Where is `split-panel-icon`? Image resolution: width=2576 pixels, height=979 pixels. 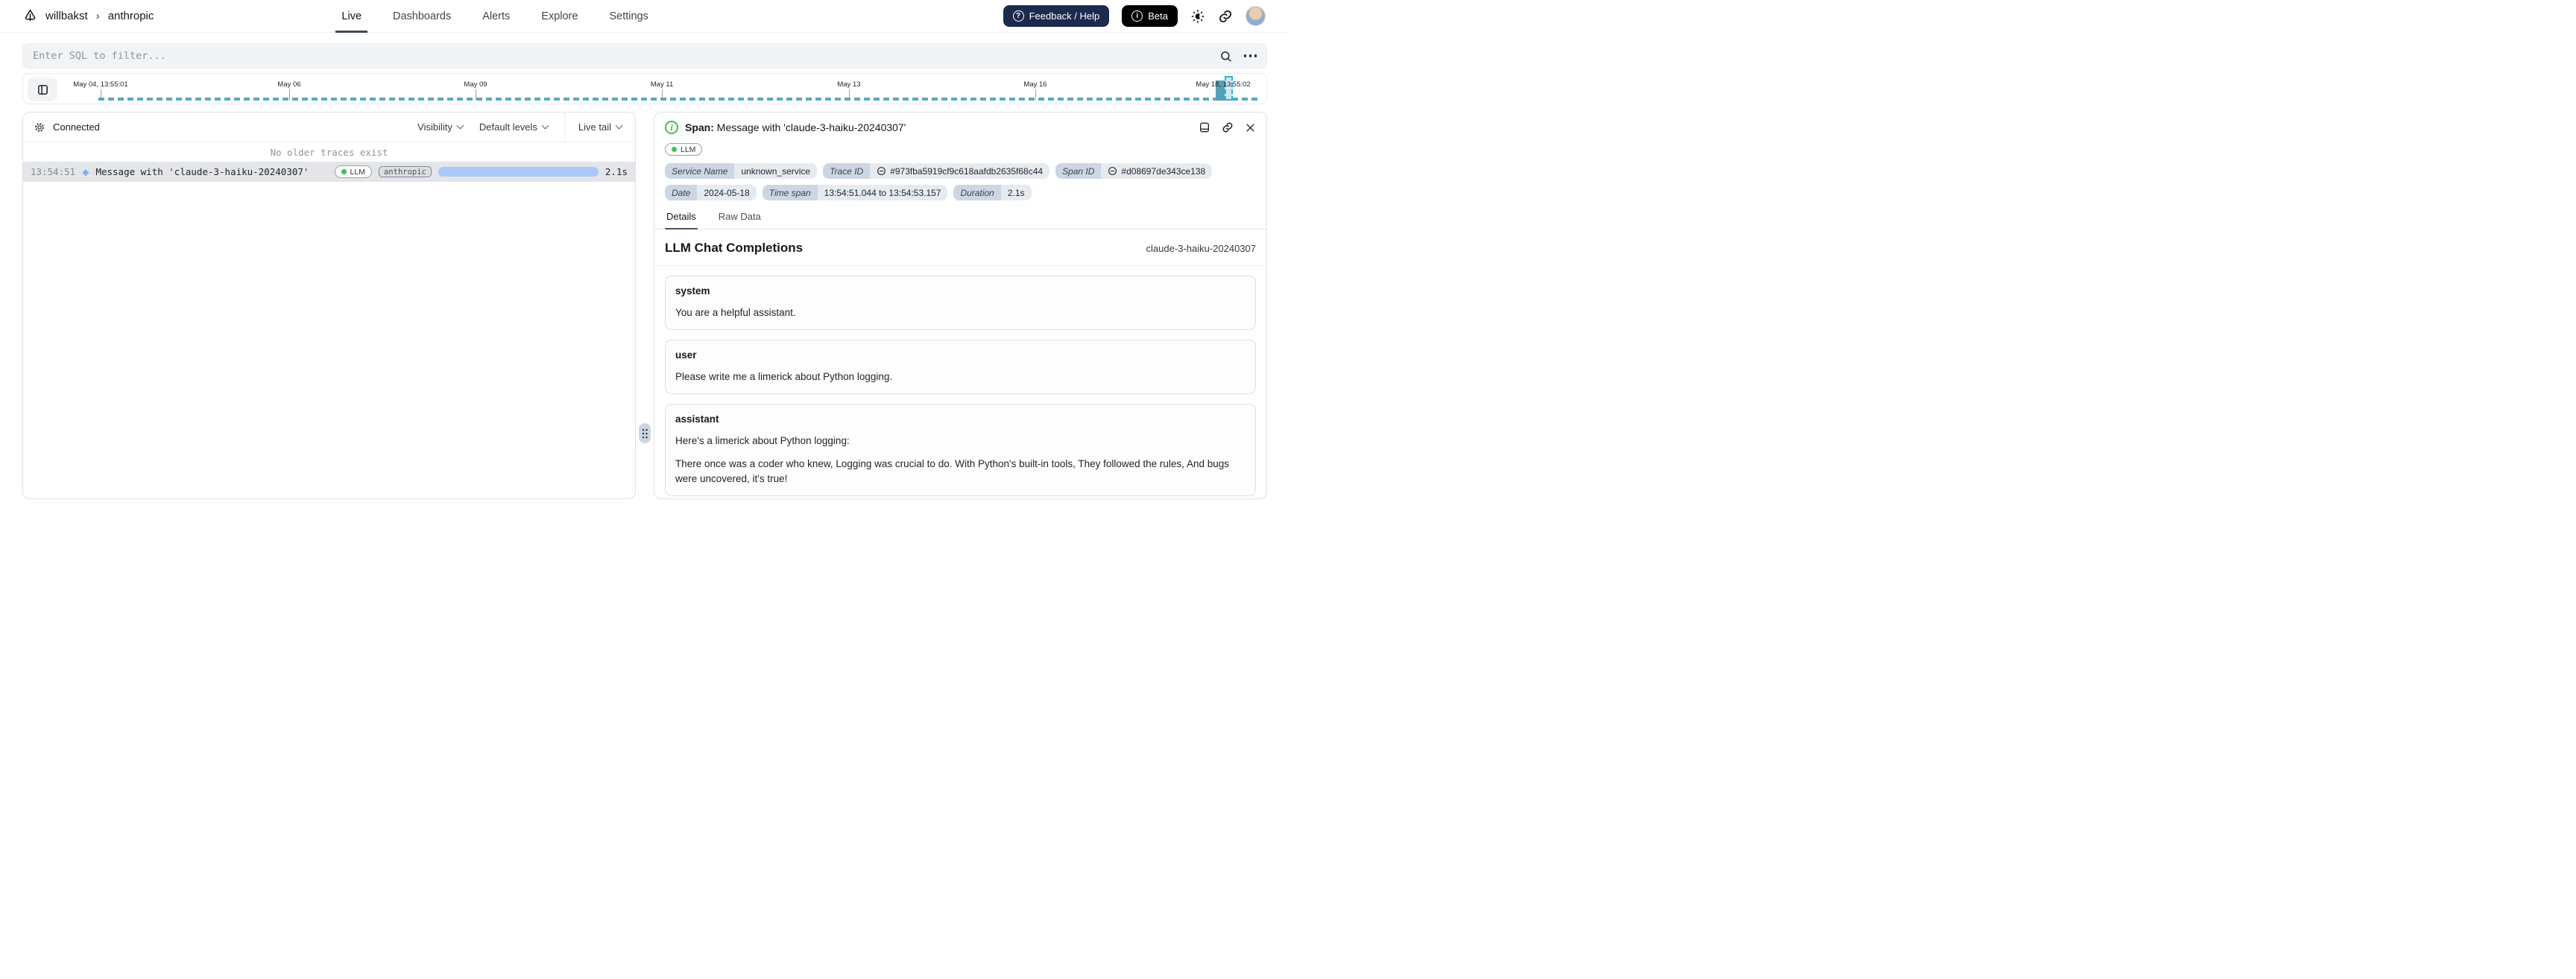 split-panel-icon is located at coordinates (1204, 127).